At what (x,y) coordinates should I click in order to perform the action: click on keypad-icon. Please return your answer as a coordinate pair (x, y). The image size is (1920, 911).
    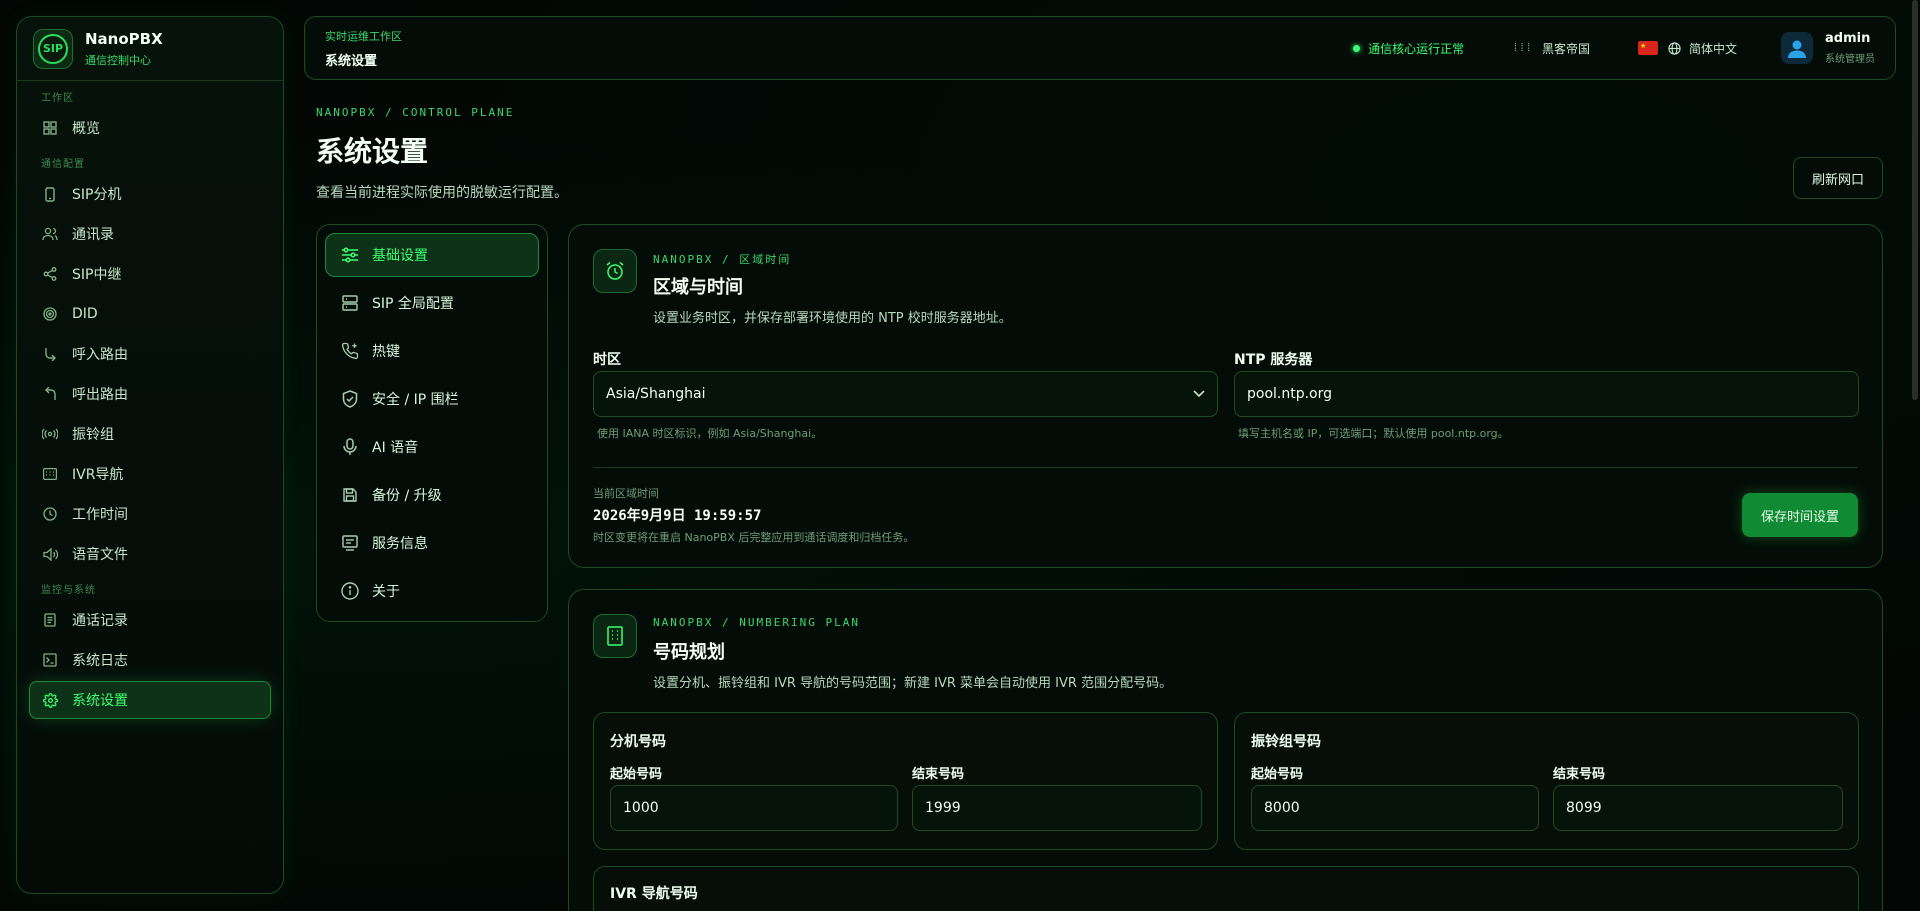
    Looking at the image, I should click on (50, 474).